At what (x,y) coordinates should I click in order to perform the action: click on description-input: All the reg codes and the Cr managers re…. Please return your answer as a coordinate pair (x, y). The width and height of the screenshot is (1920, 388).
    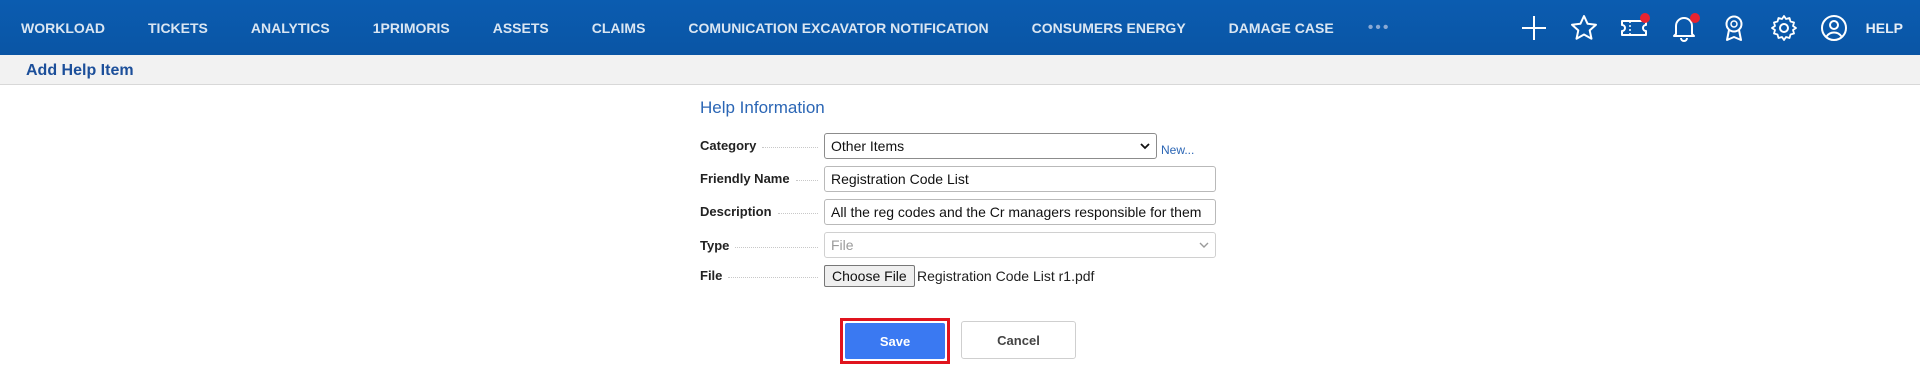
    Looking at the image, I should click on (1020, 212).